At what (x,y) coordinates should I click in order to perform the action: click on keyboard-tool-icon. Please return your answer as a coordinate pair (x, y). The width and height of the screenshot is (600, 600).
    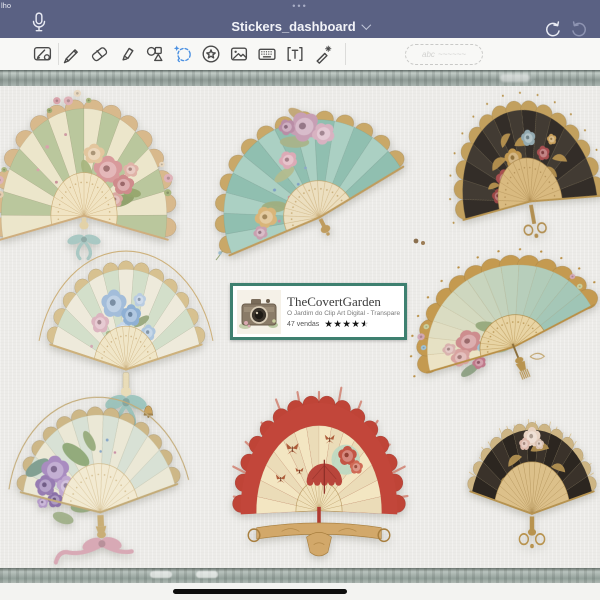
    Looking at the image, I should click on (267, 54).